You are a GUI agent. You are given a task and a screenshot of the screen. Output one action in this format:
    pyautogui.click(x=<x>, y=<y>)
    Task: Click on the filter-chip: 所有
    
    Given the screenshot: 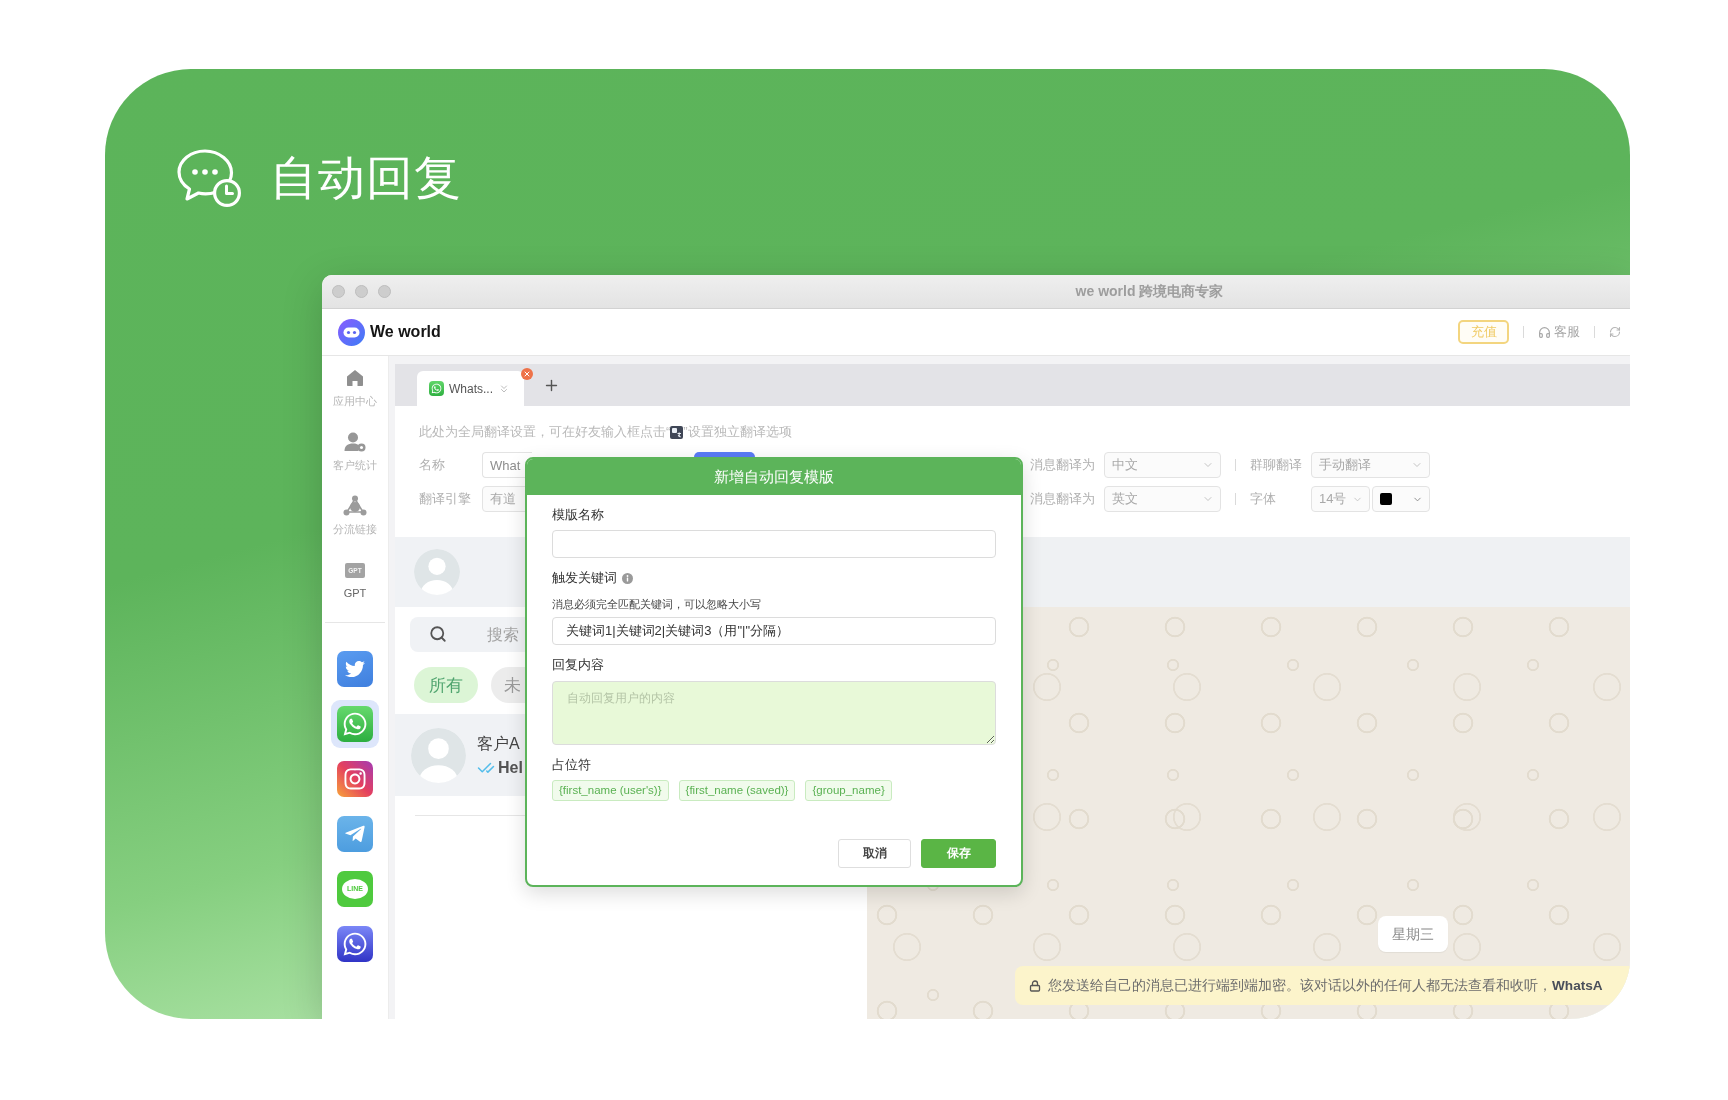 What is the action you would take?
    pyautogui.click(x=446, y=685)
    